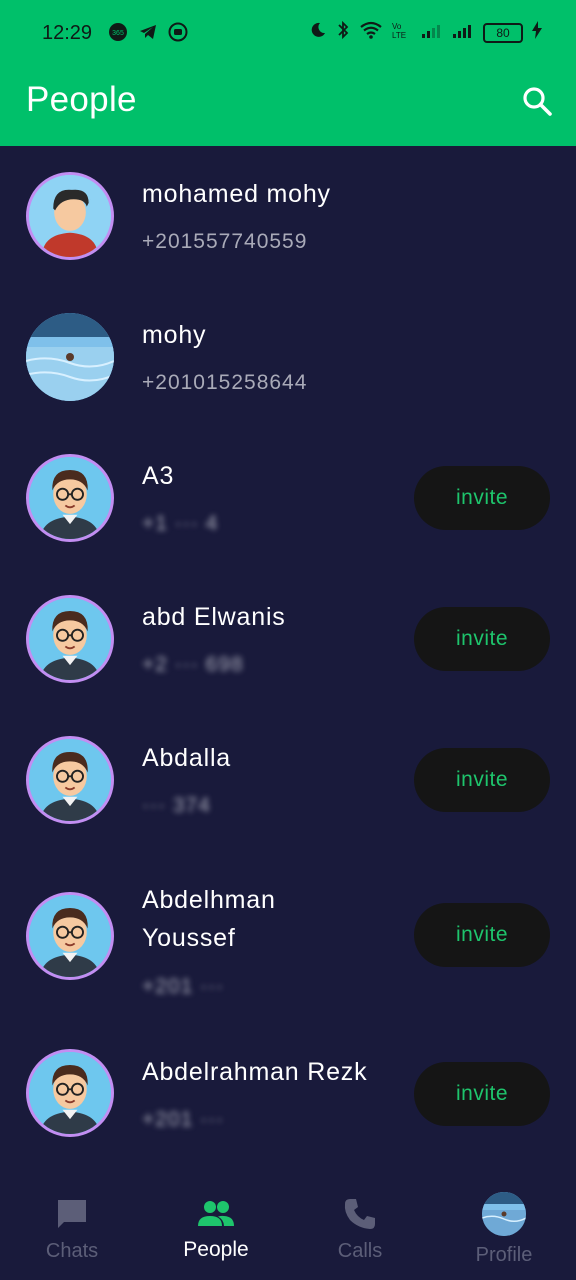 The width and height of the screenshot is (576, 1280). I want to click on search-button, so click(537, 101).